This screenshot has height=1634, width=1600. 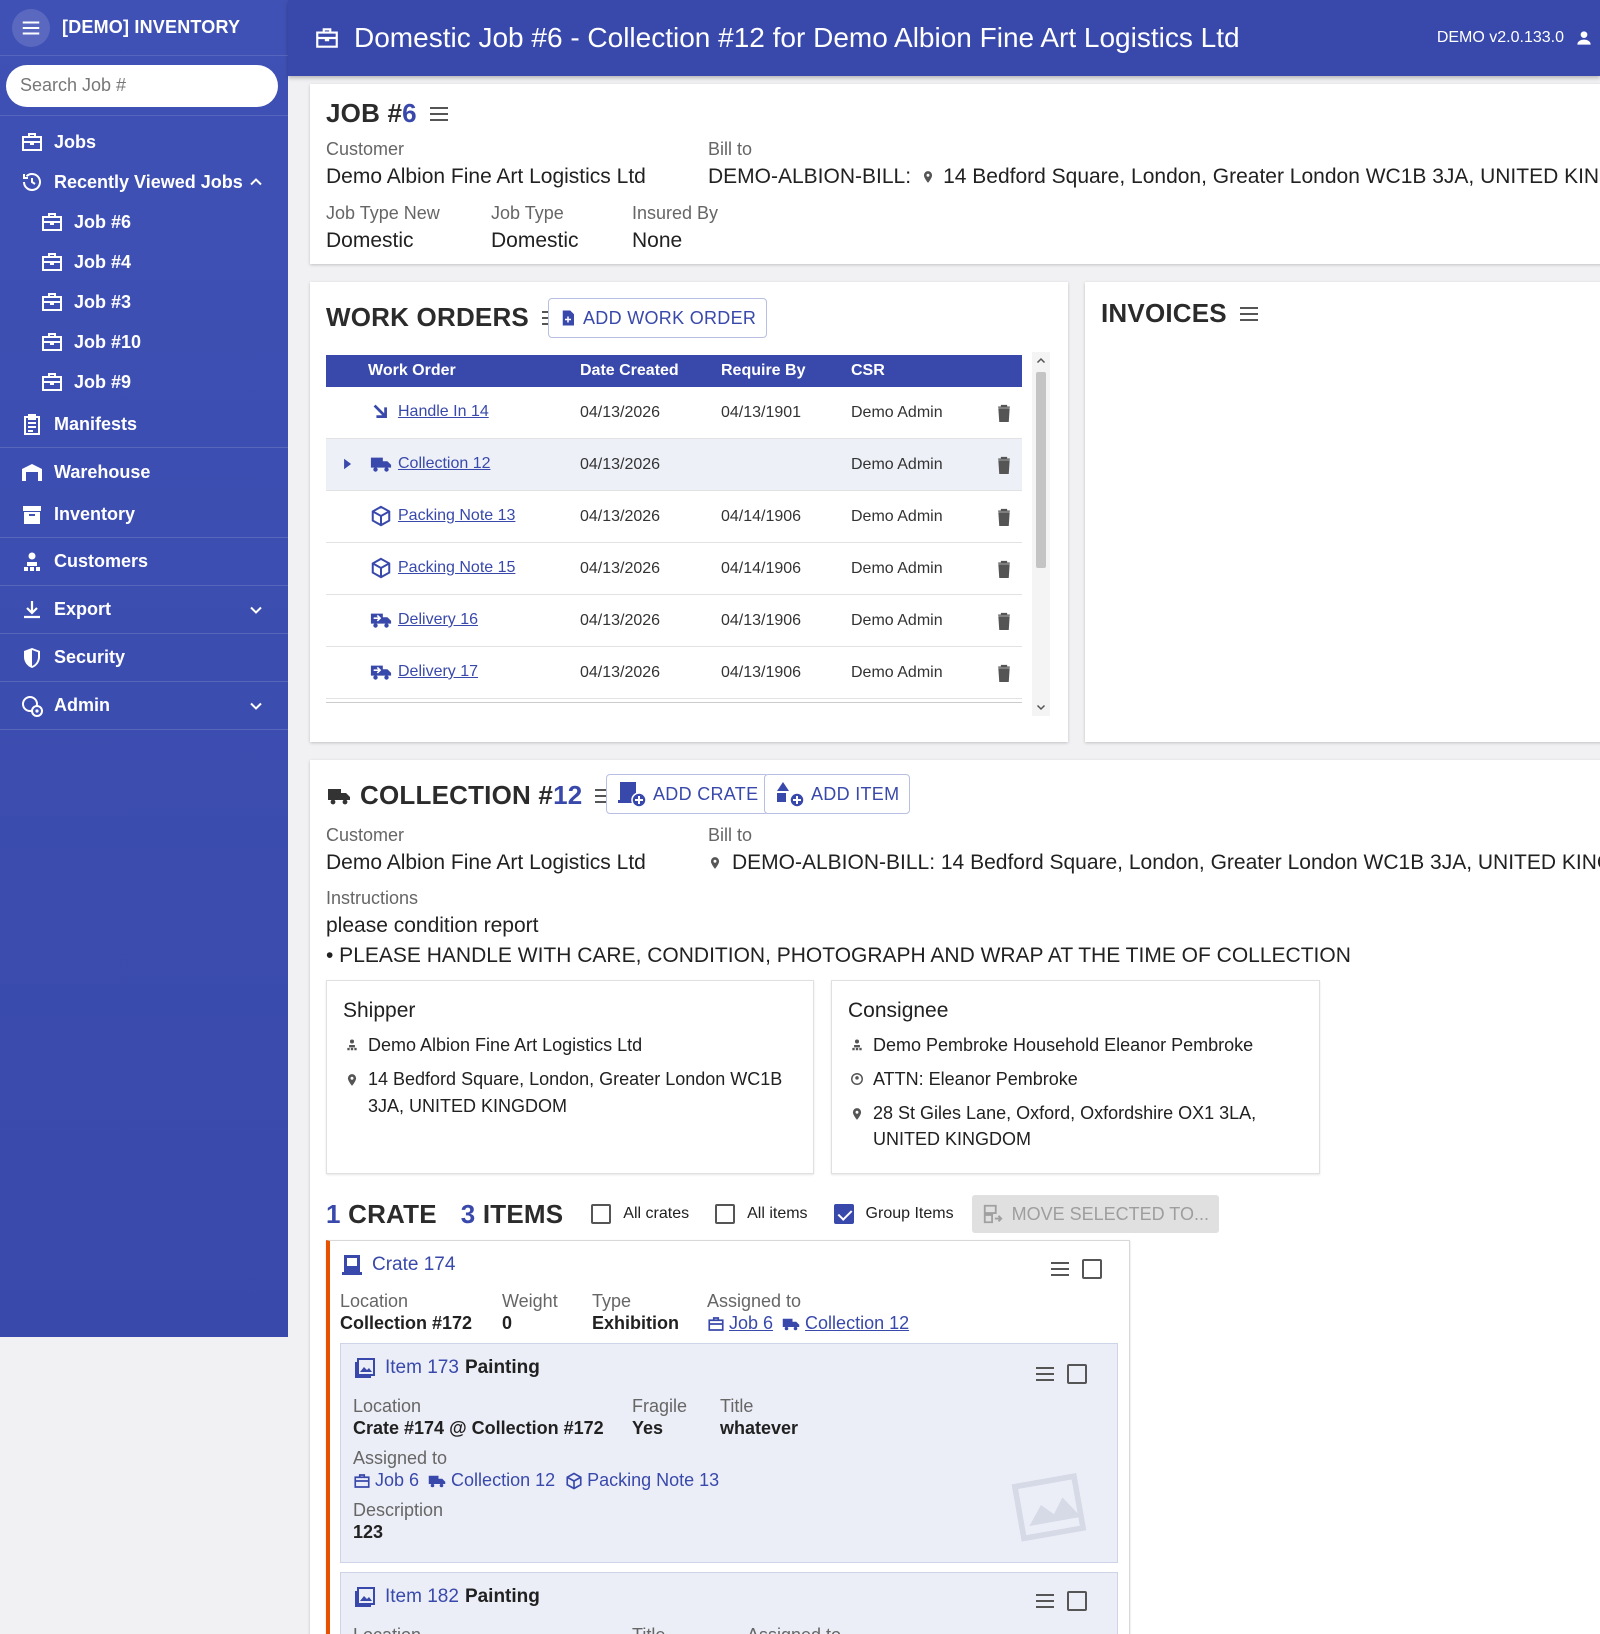 I want to click on work-order-link: Packing Note 13, so click(x=456, y=516).